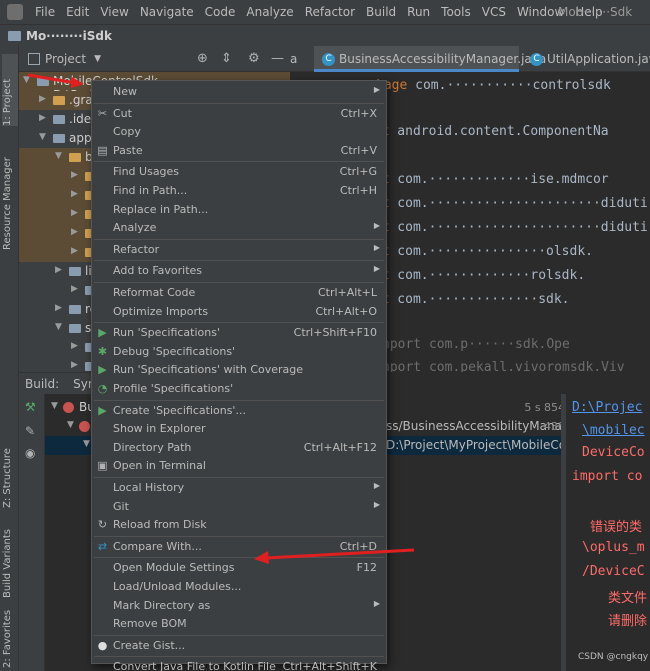 This screenshot has height=671, width=650. I want to click on menu-item-cut: ✂ Cut Ctrl+X, so click(239, 114).